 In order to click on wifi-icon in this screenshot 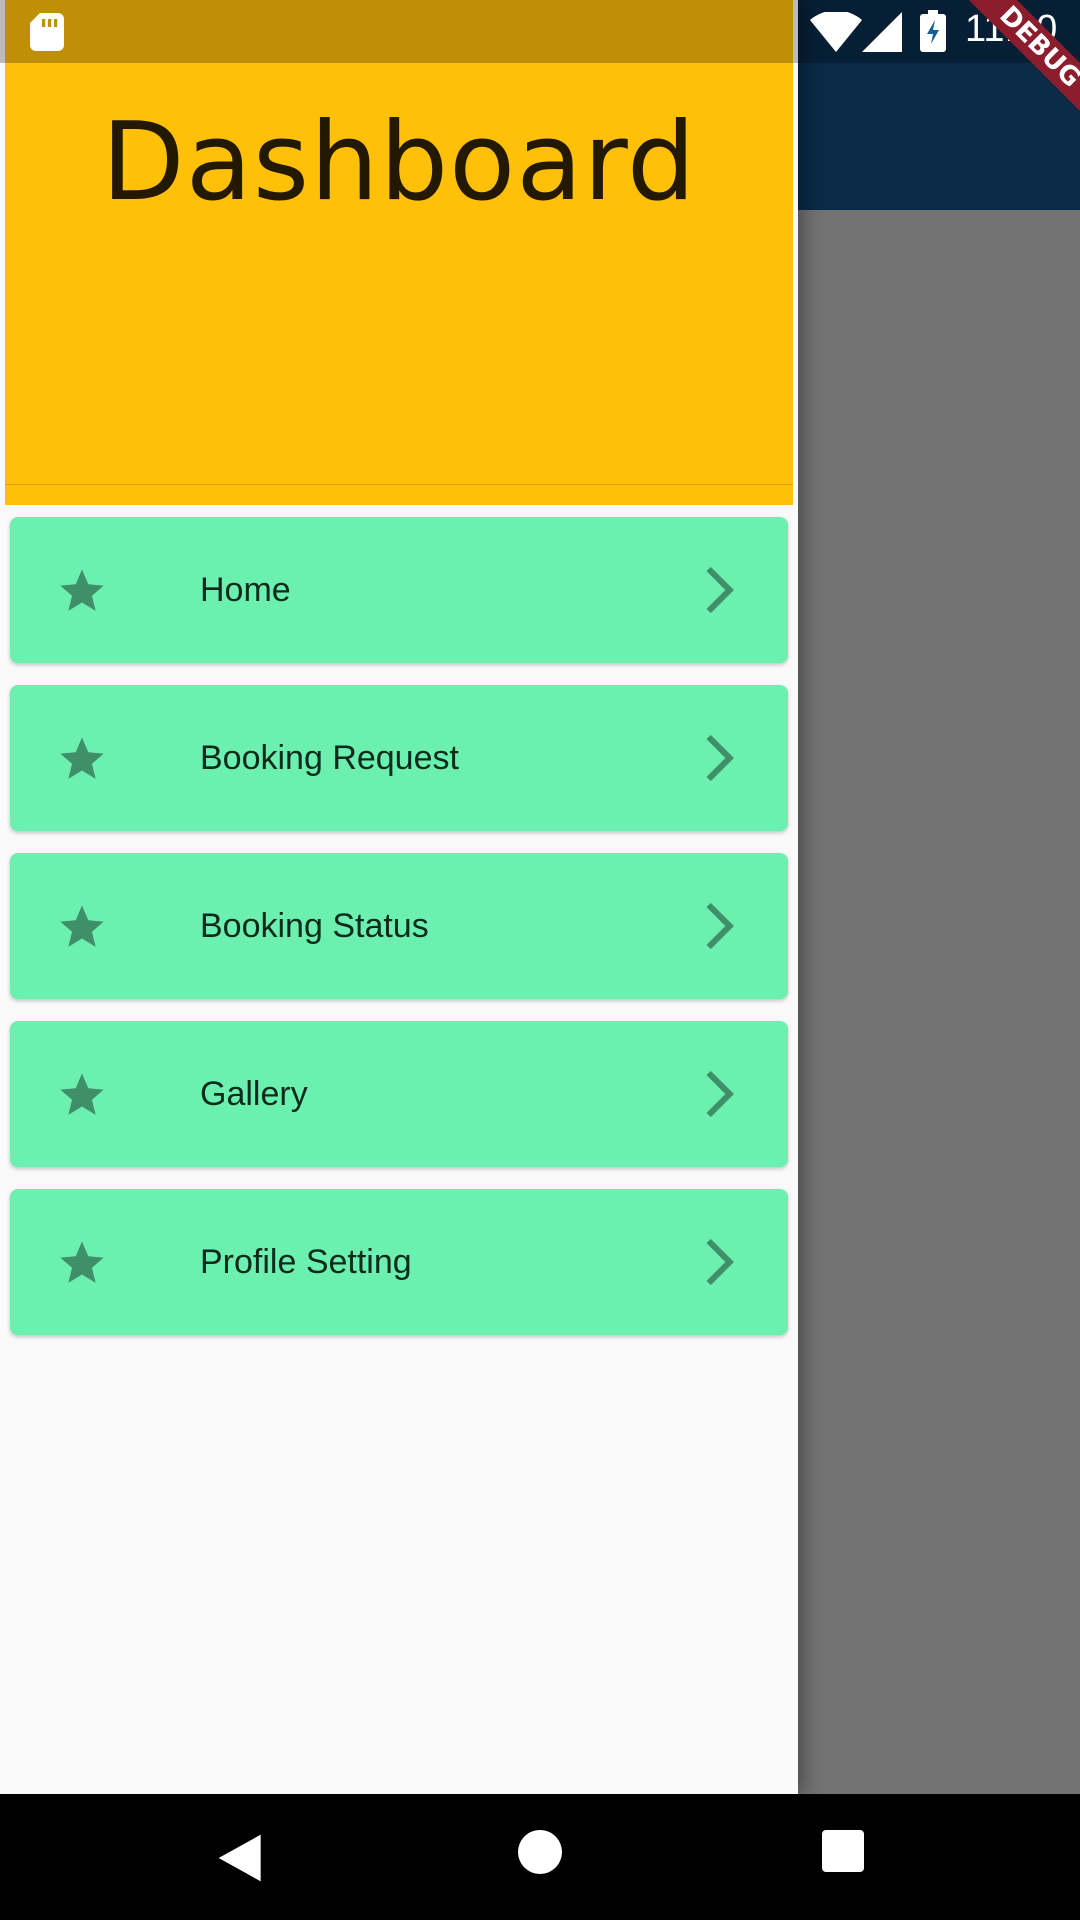, I will do `click(836, 32)`.